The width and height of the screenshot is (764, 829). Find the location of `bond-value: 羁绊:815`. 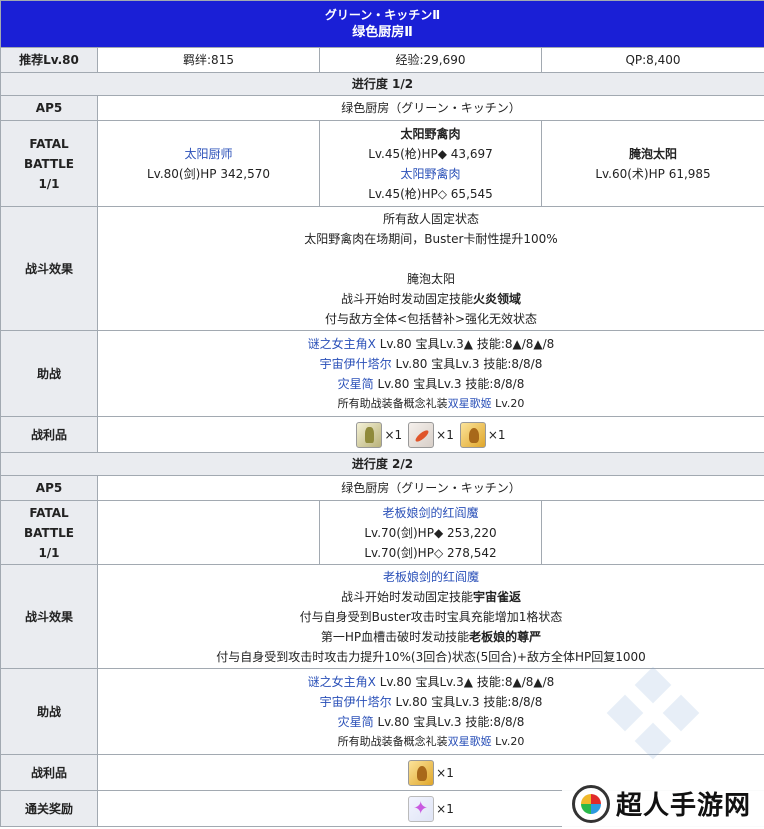

bond-value: 羁绊:815 is located at coordinates (208, 60).